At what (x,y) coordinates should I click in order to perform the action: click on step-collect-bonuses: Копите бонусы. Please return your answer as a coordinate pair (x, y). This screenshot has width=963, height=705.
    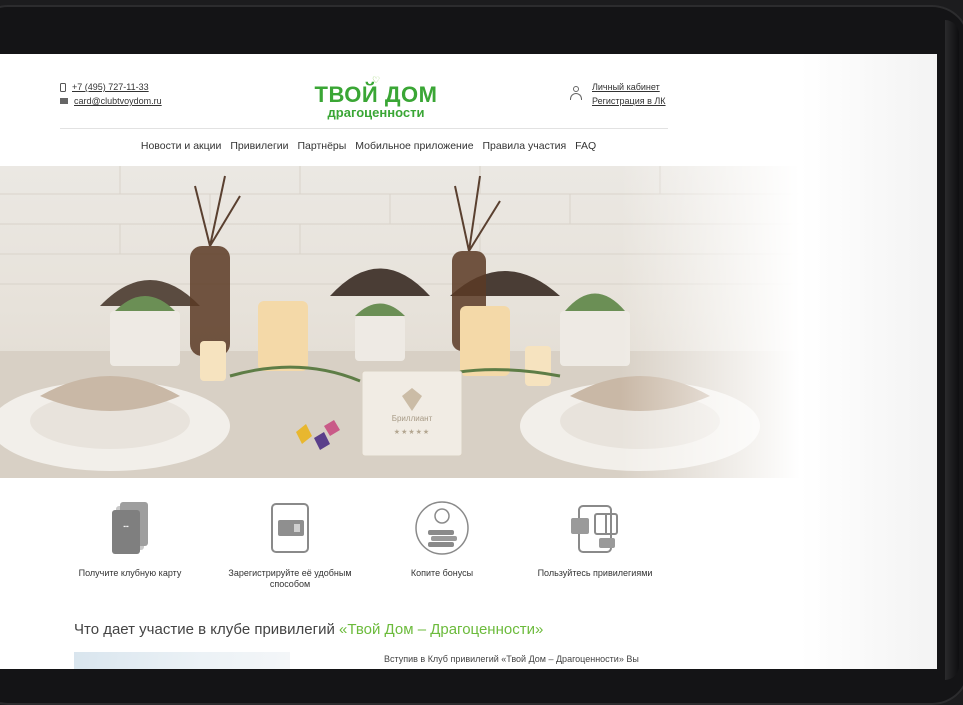
    Looking at the image, I should click on (442, 538).